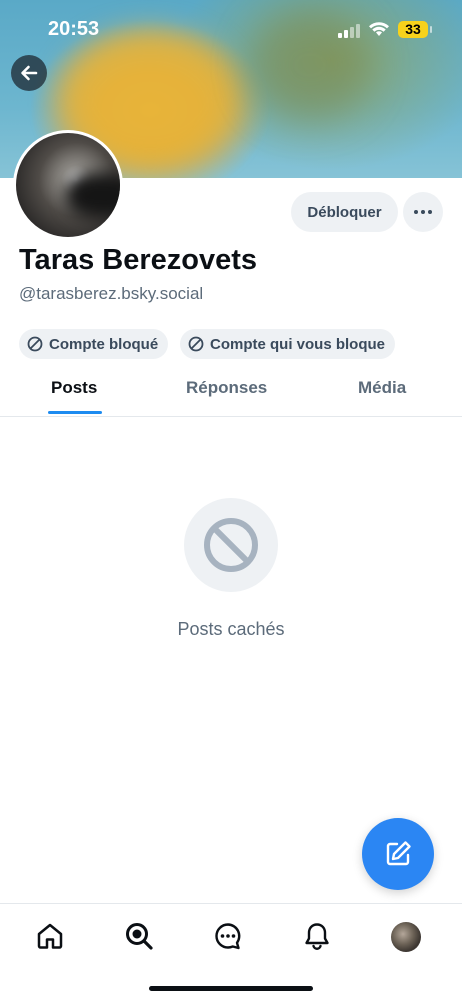  I want to click on nav-chat, so click(228, 936).